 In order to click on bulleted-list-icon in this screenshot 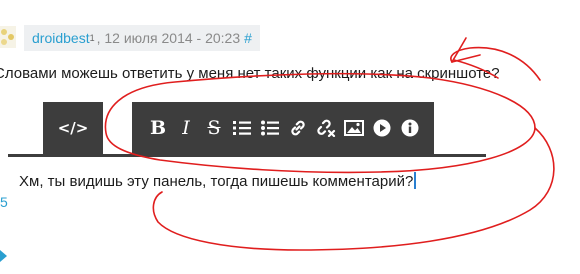, I will do `click(270, 128)`.